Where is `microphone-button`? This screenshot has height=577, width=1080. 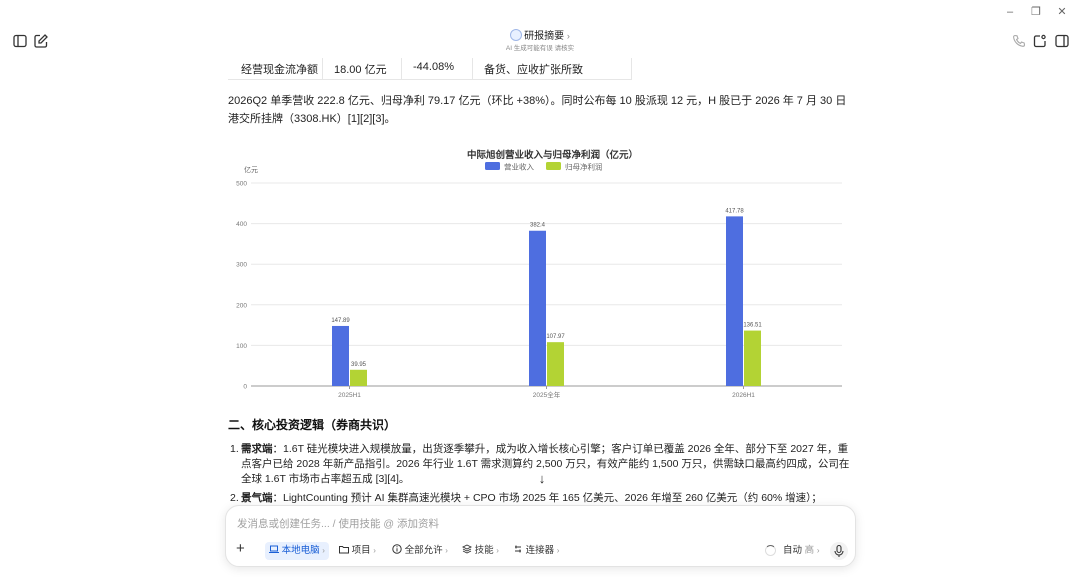
microphone-button is located at coordinates (839, 551).